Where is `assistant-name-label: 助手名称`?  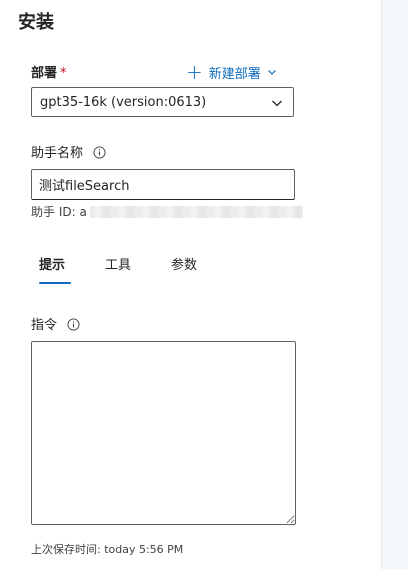
assistant-name-label: 助手名称 is located at coordinates (68, 151).